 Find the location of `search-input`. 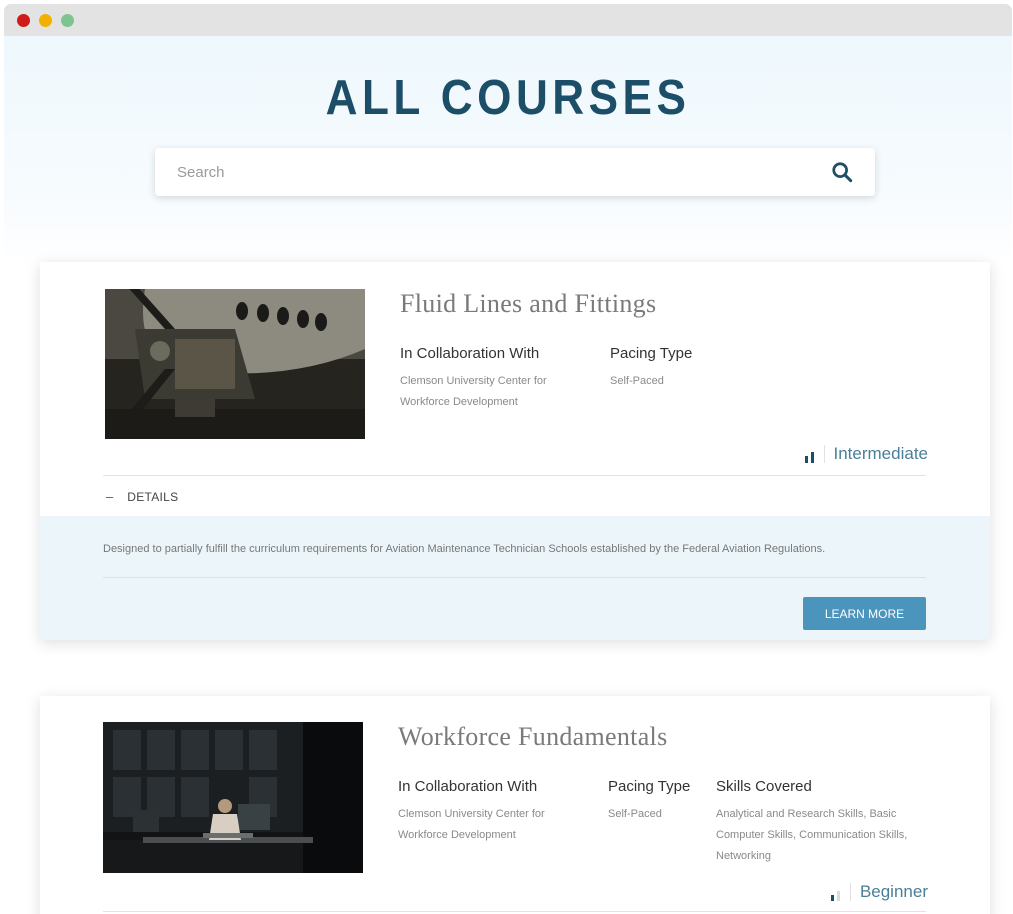

search-input is located at coordinates (485, 172).